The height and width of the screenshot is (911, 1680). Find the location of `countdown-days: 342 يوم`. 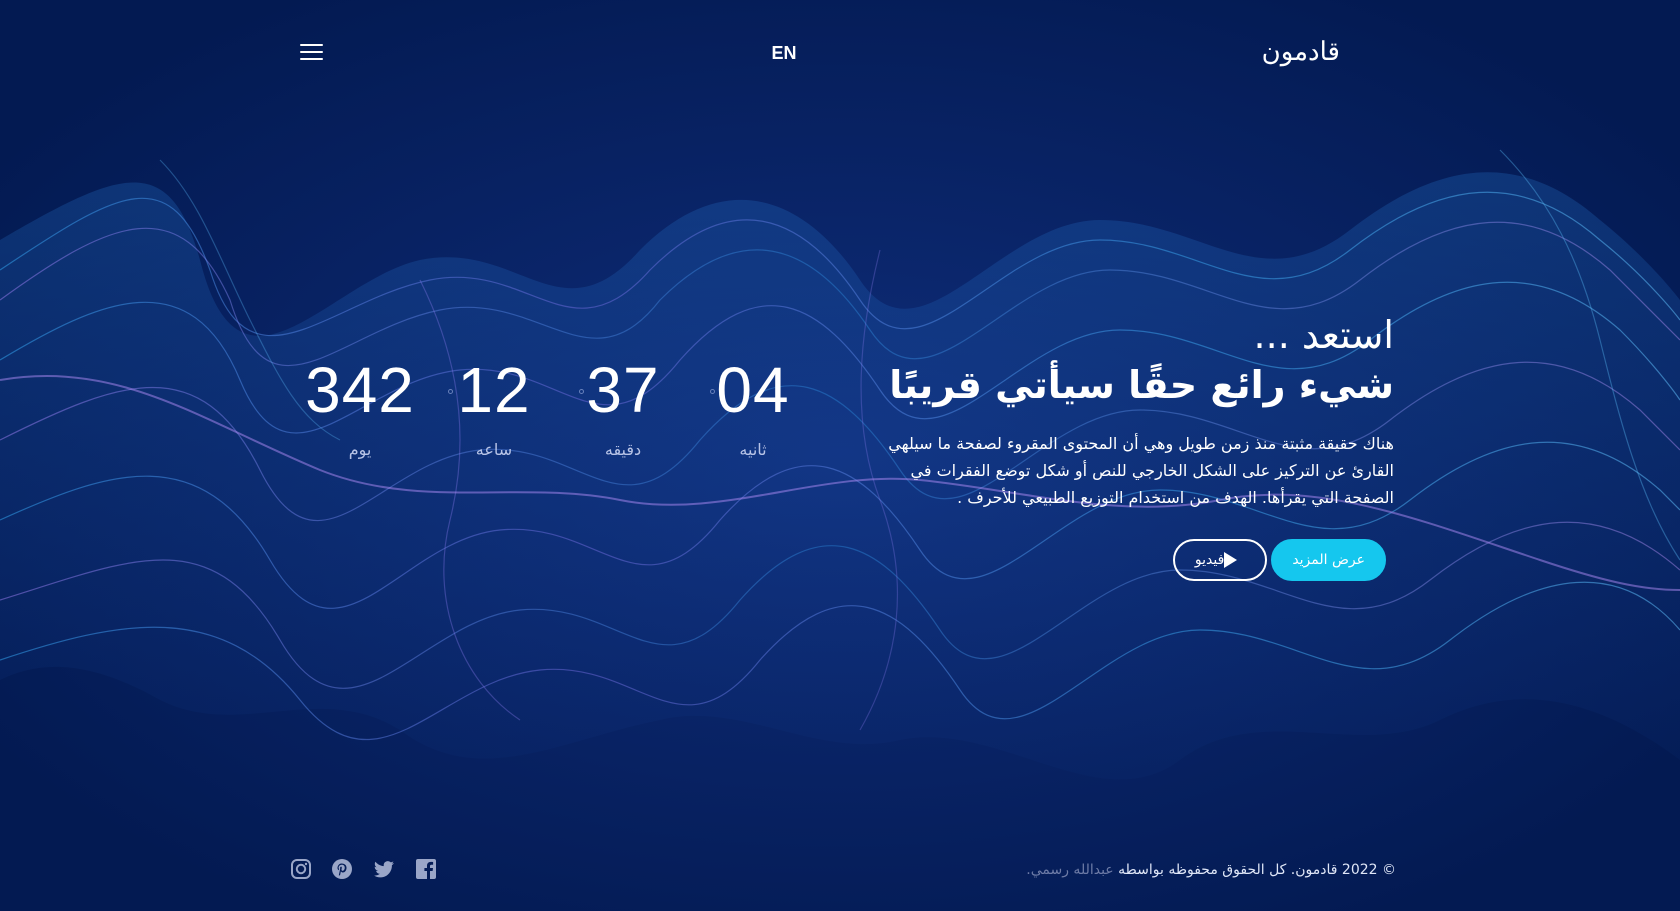

countdown-days: 342 يوم is located at coordinates (360, 406).